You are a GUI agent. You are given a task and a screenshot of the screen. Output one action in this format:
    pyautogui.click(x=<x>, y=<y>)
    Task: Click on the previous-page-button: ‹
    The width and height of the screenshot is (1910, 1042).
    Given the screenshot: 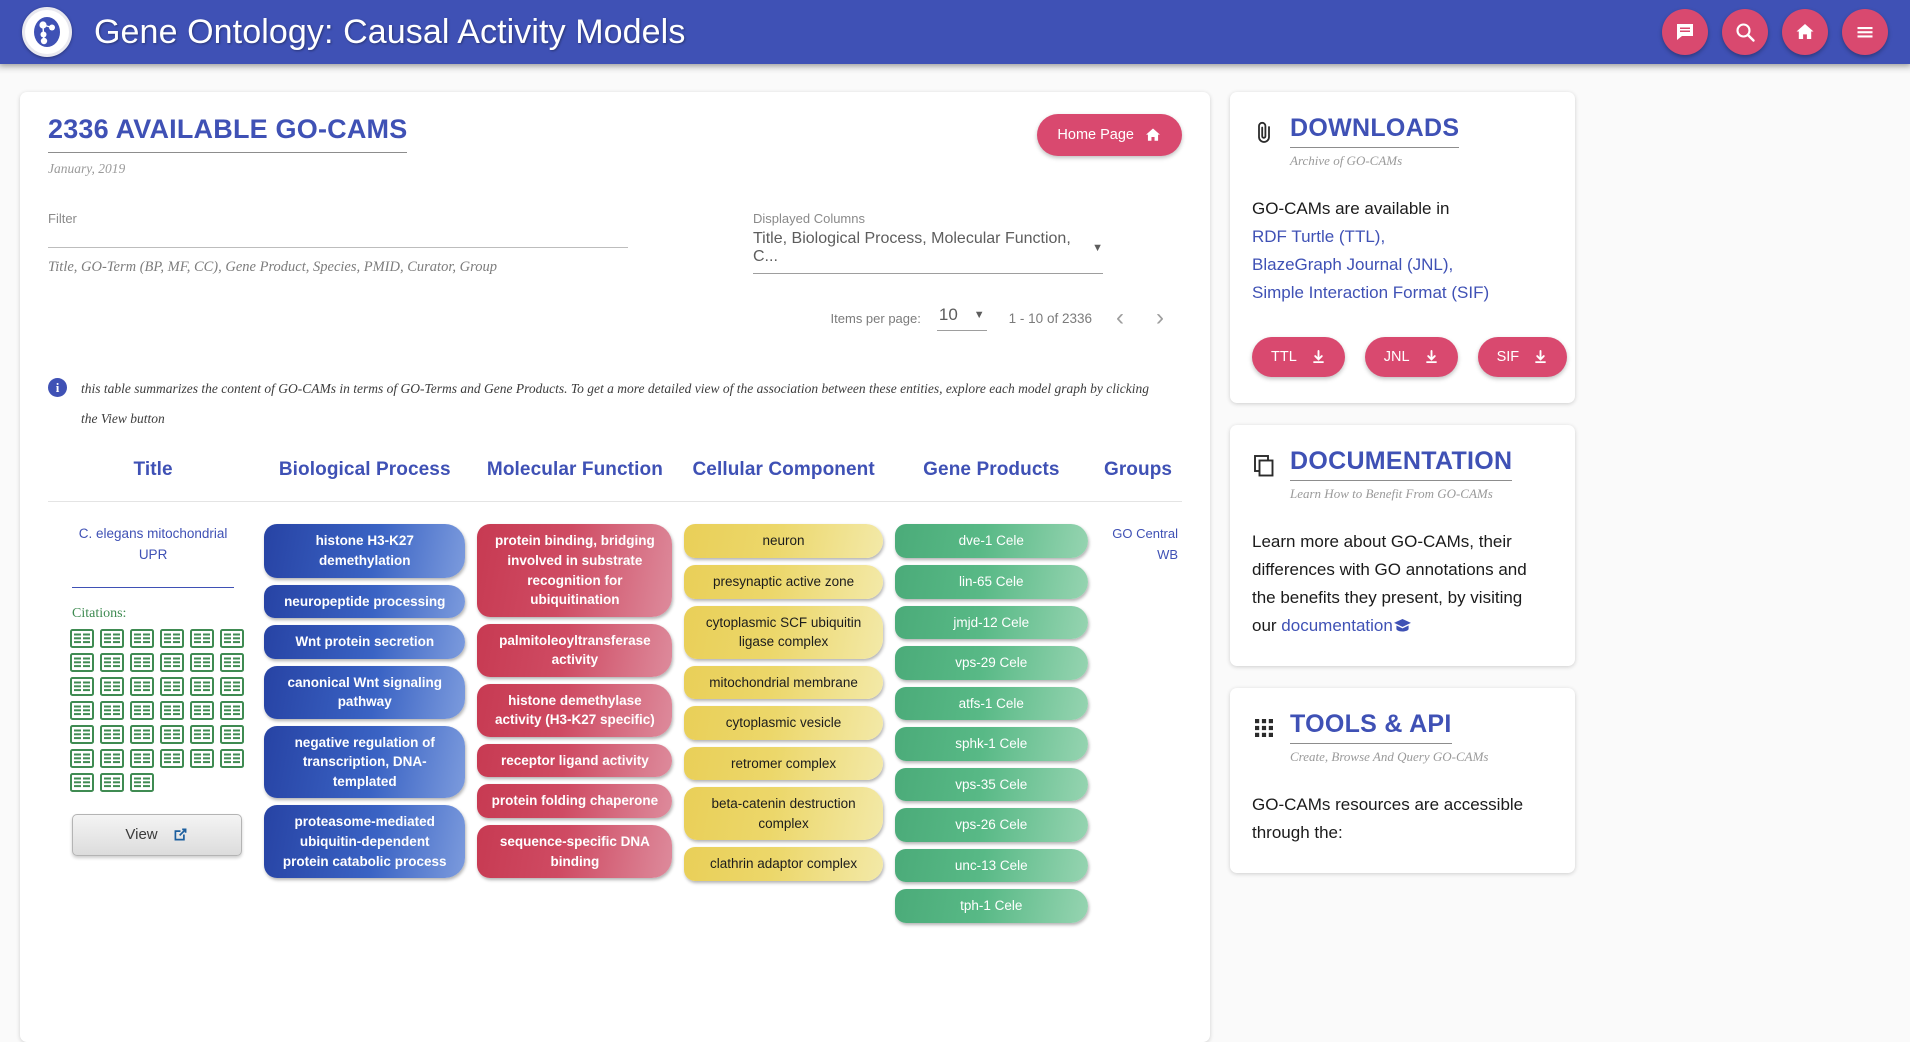 What is the action you would take?
    pyautogui.click(x=1120, y=318)
    